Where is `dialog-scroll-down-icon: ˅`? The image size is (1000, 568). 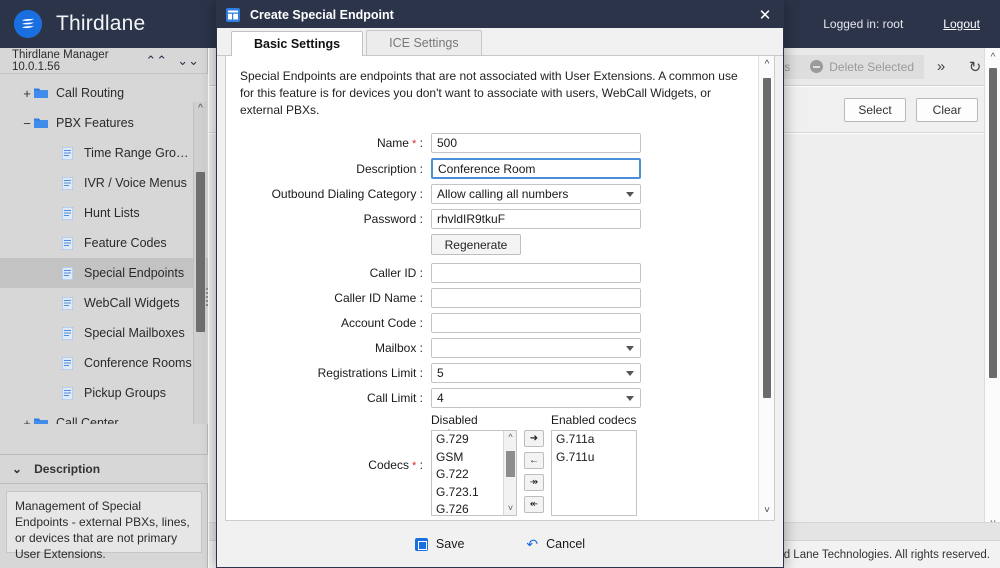
dialog-scroll-down-icon: ˅ is located at coordinates (766, 511).